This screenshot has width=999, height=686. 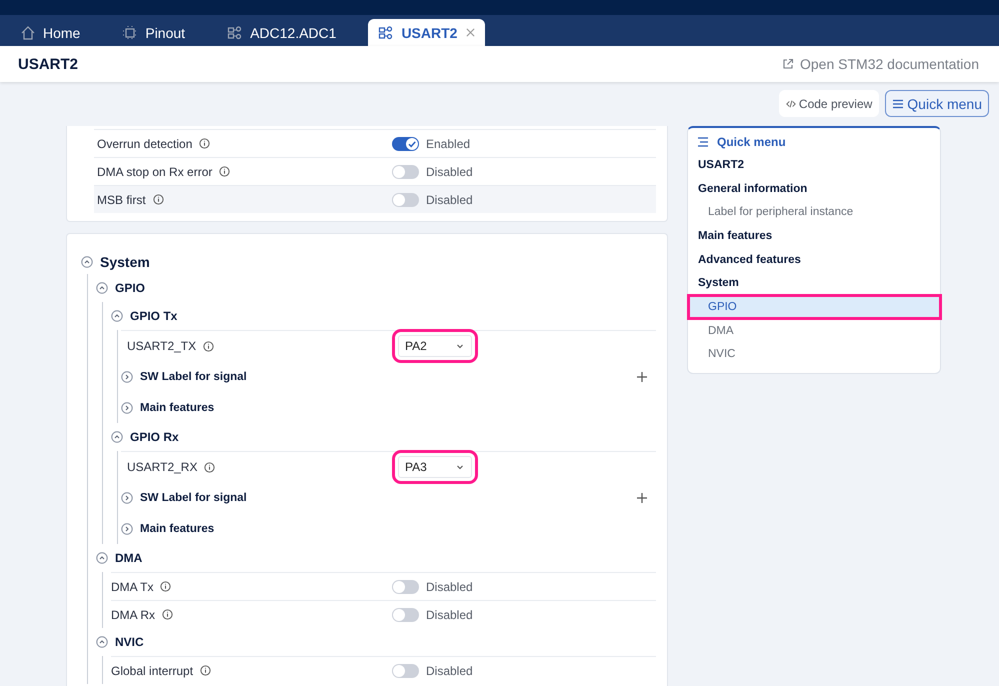 I want to click on quick-menu-item: General information, so click(x=814, y=188).